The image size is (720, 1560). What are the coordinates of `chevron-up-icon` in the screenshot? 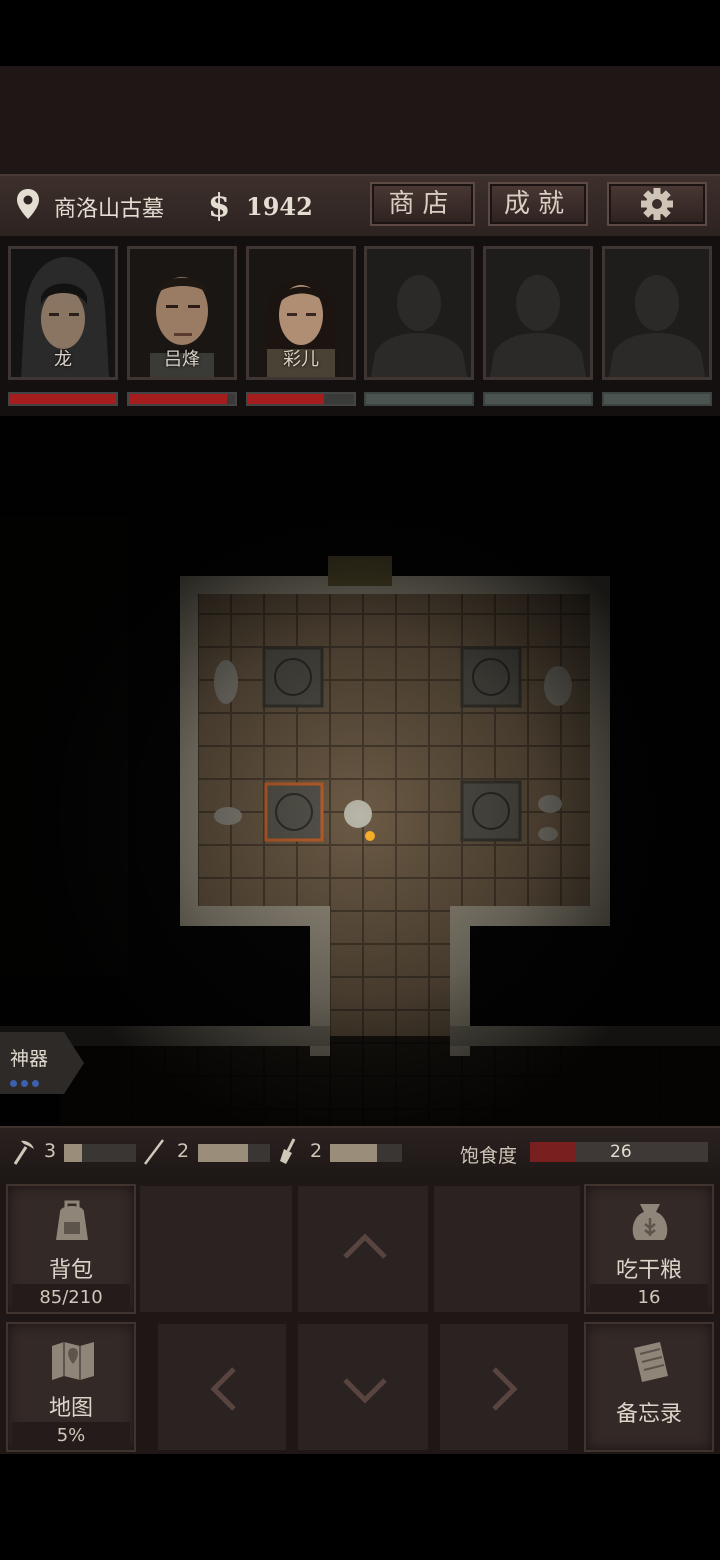 It's located at (365, 1246).